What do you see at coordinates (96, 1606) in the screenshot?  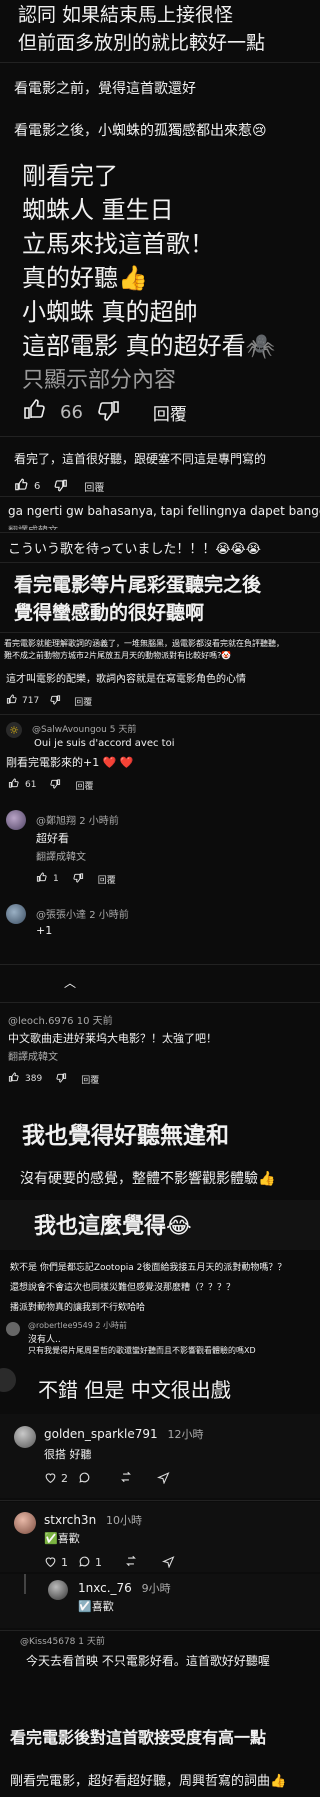 I see `comment-text: ☑️喜歡` at bounding box center [96, 1606].